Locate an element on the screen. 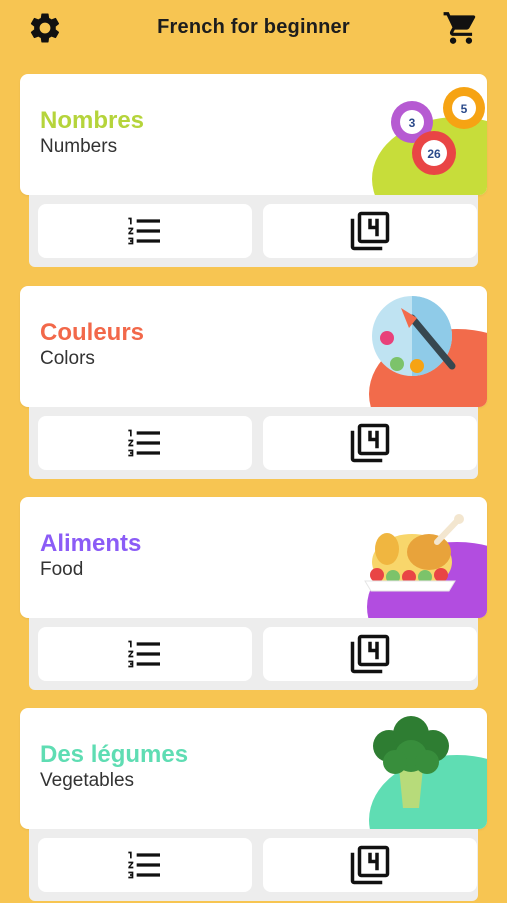 This screenshot has width=507, height=903. category-english-title: Vegetables is located at coordinates (87, 780).